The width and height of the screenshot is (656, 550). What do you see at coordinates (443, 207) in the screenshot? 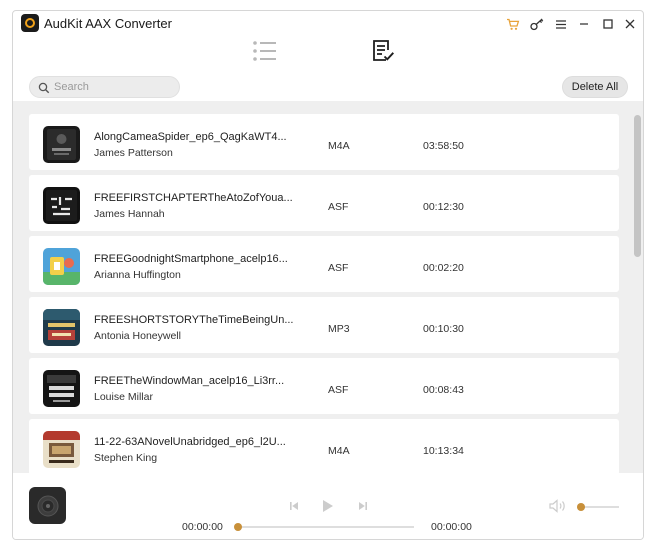
I see `item-duration: 00:12:30` at bounding box center [443, 207].